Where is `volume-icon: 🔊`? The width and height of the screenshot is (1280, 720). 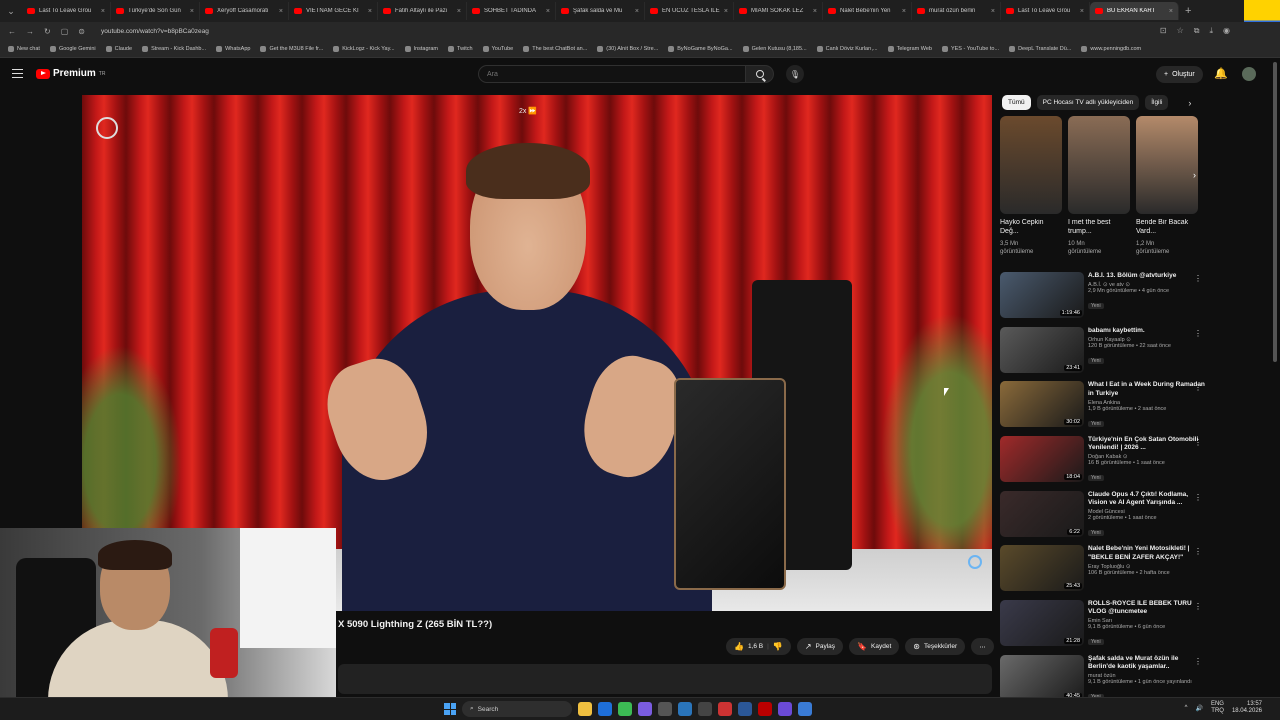 volume-icon: 🔊 is located at coordinates (1198, 708).